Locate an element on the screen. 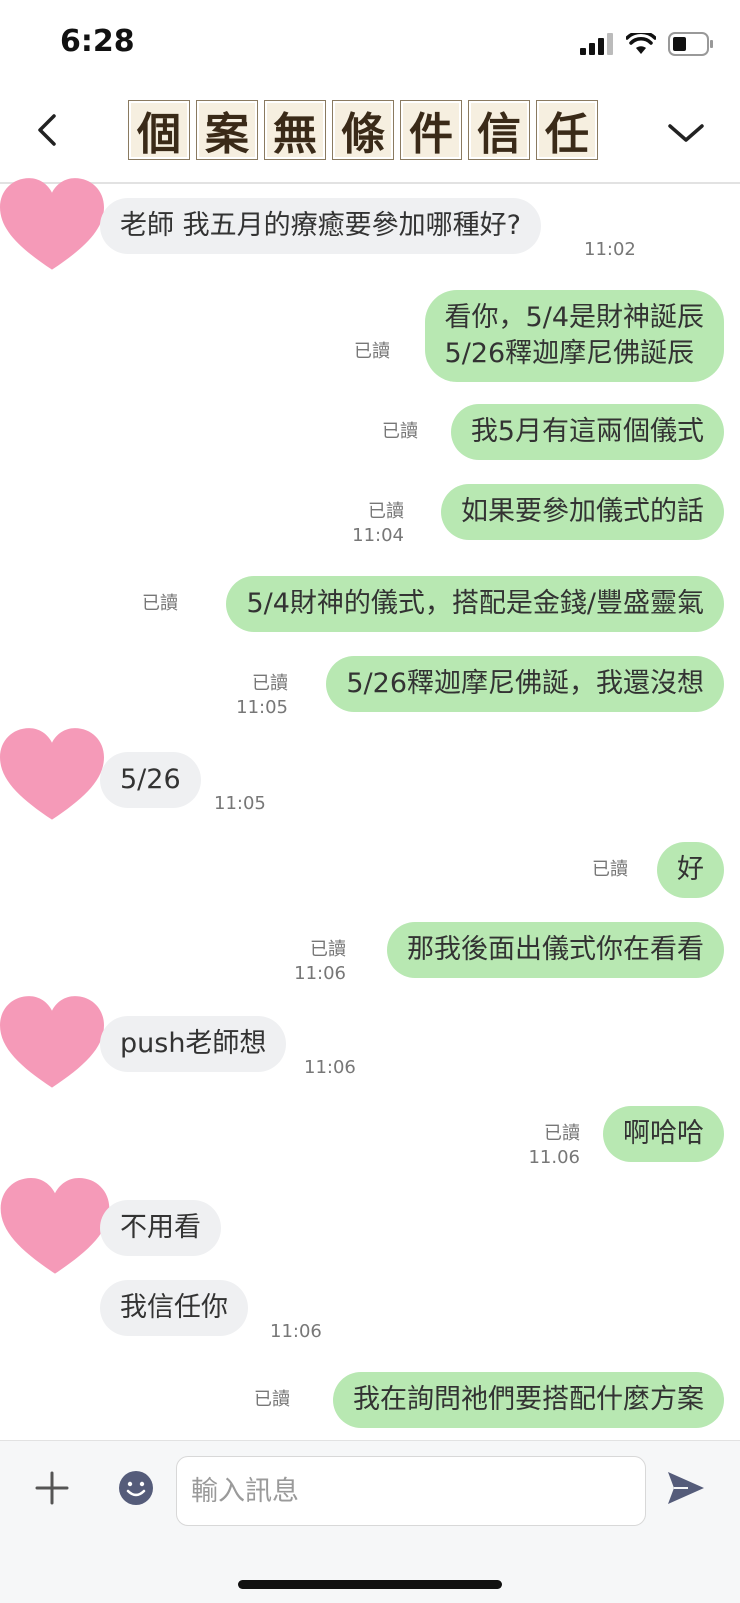 This screenshot has width=740, height=1603. title-char: 個 is located at coordinates (159, 130).